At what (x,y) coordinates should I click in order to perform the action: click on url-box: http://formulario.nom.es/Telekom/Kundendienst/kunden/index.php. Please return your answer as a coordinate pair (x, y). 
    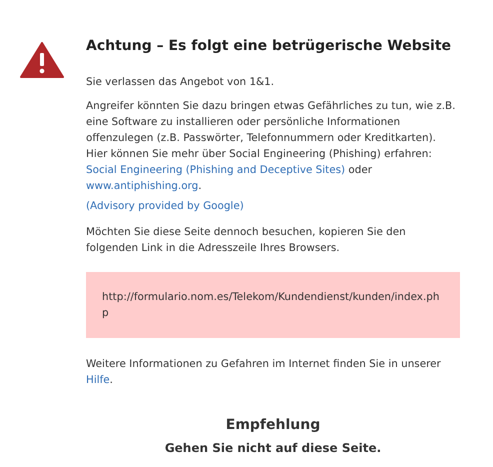
    Looking at the image, I should click on (273, 305).